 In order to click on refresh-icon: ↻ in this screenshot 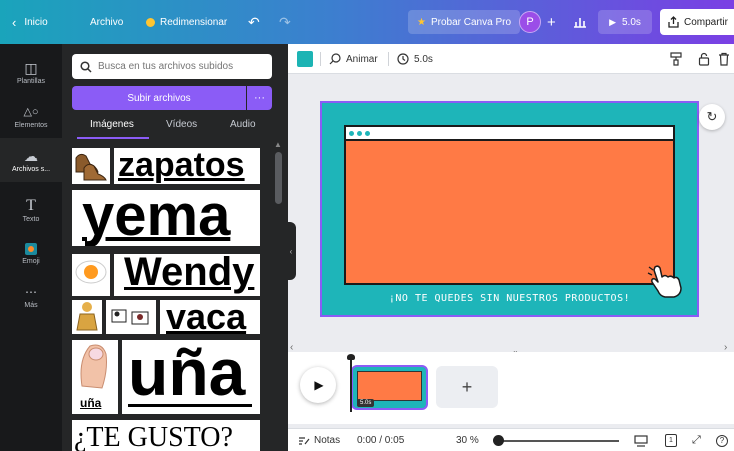, I will do `click(712, 117)`.